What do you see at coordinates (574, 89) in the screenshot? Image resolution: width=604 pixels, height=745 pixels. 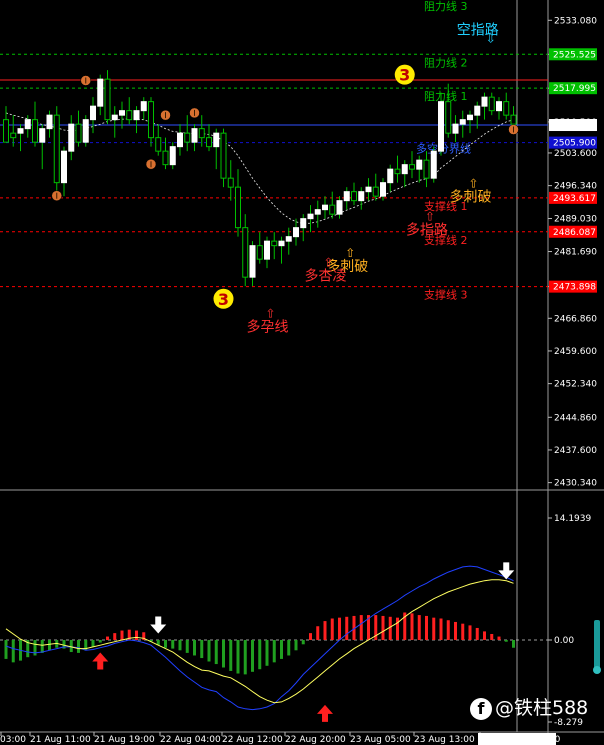 I see `price-badge-label: 2517.995` at bounding box center [574, 89].